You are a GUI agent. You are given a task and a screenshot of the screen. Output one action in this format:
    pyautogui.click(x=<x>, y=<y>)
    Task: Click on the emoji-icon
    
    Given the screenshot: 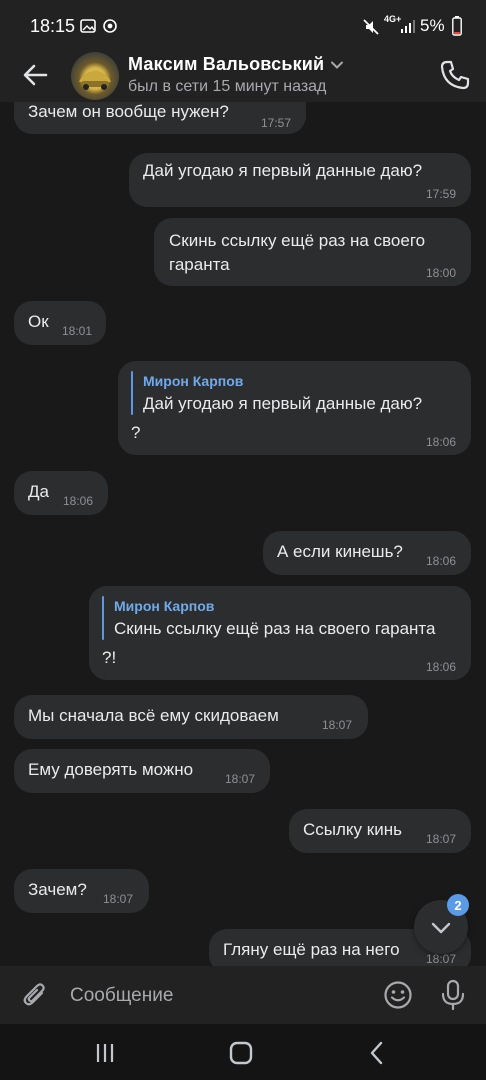 What is the action you would take?
    pyautogui.click(x=398, y=995)
    